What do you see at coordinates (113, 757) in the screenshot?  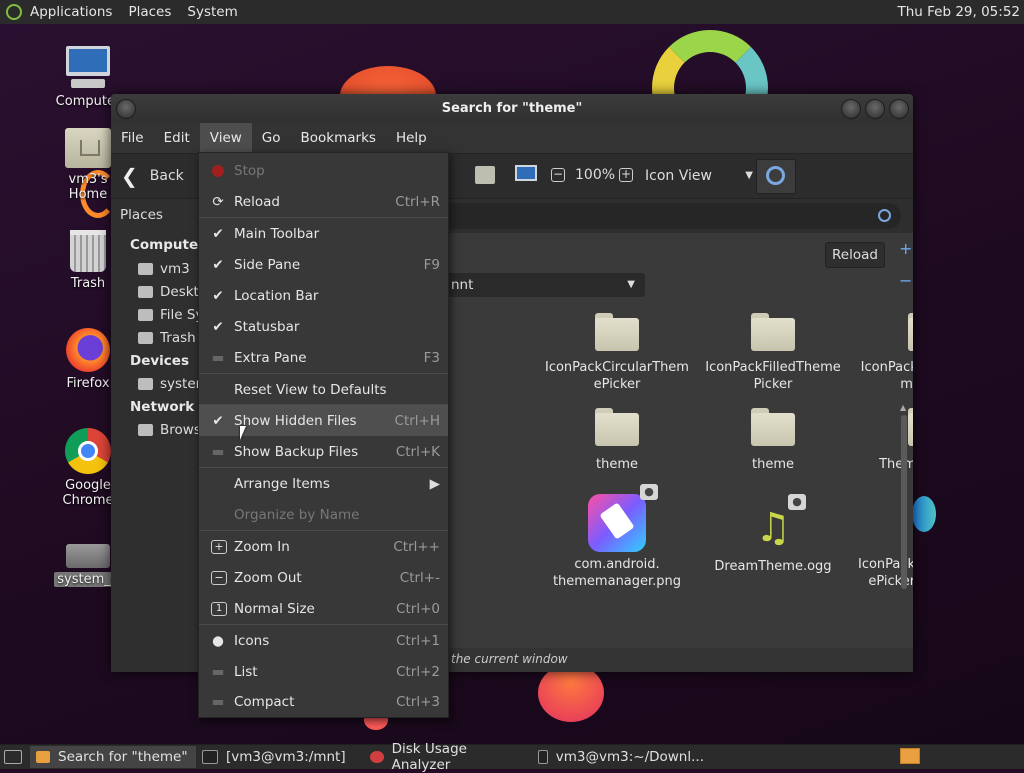 I see `taskbar-item-search: Search for "theme"` at bounding box center [113, 757].